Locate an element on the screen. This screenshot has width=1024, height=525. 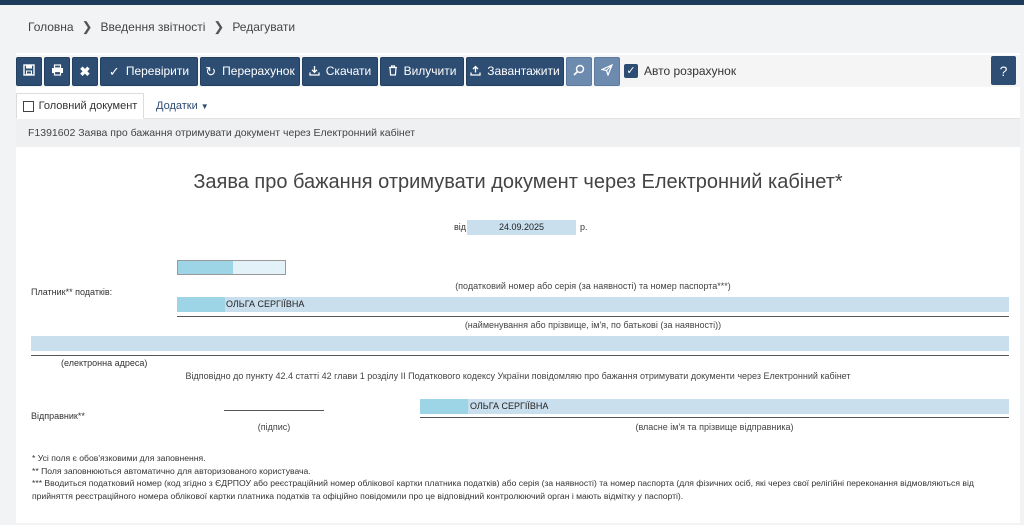
print-icon is located at coordinates (57, 71).